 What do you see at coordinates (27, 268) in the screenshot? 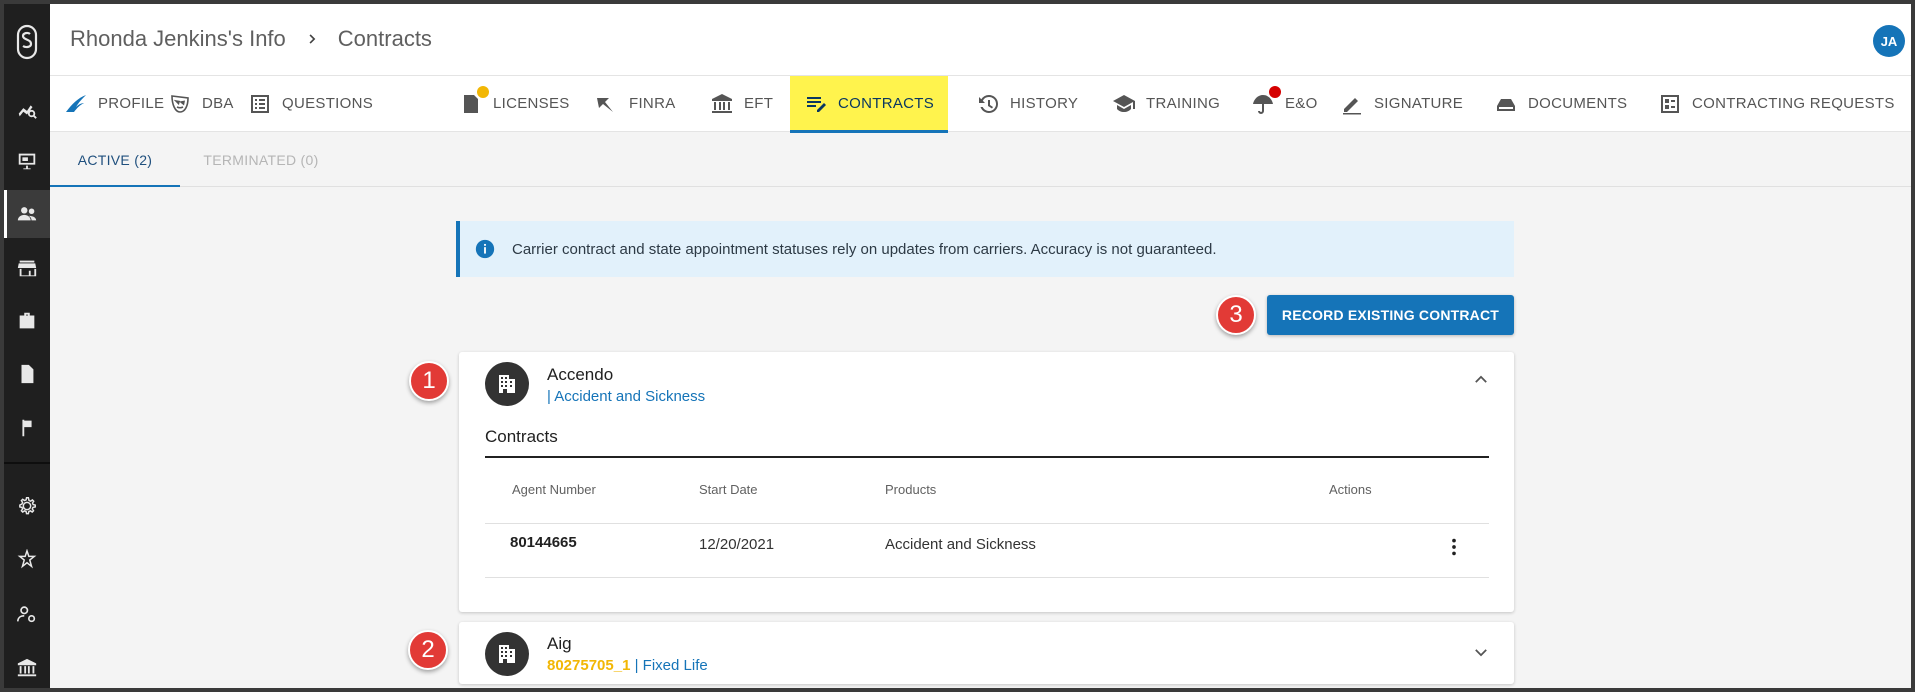
I see `store-icon` at bounding box center [27, 268].